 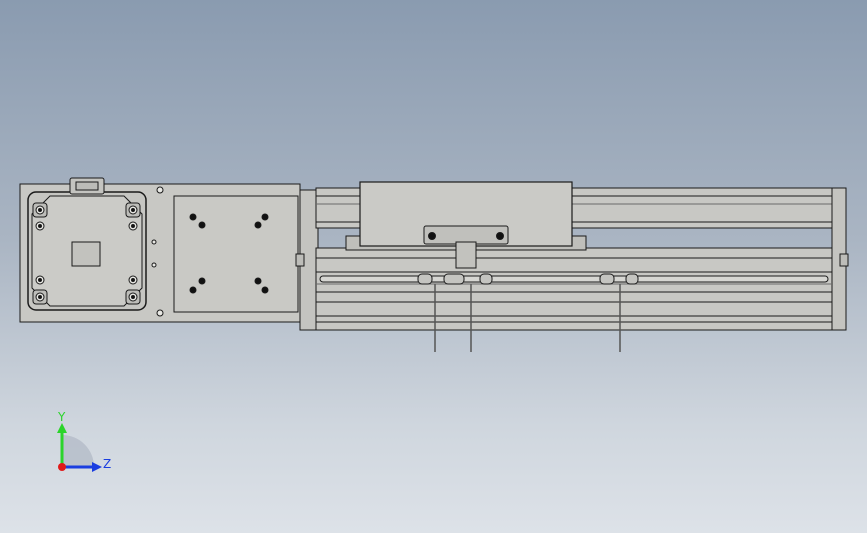 I want to click on triad-quadrant-shade, so click(x=78, y=451).